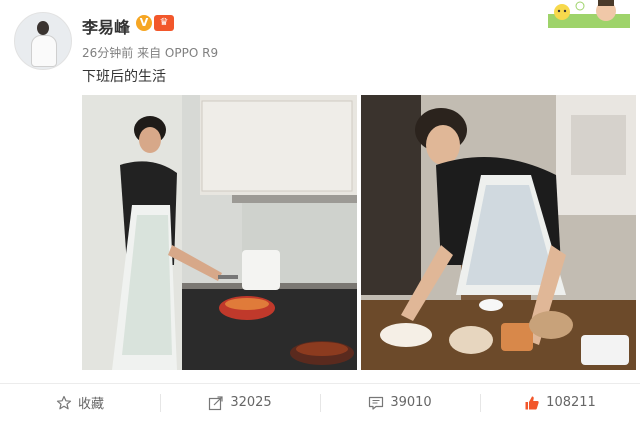  Describe the element at coordinates (124, 77) in the screenshot. I see `post-text: 下班后的生活` at that location.